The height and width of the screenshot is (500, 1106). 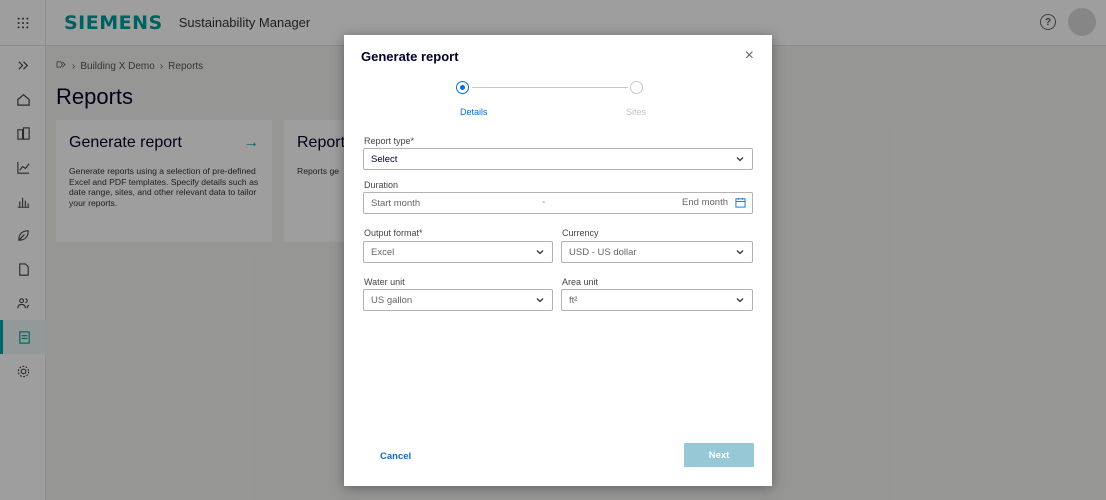 What do you see at coordinates (381, 185) in the screenshot?
I see `duration-label: Duration` at bounding box center [381, 185].